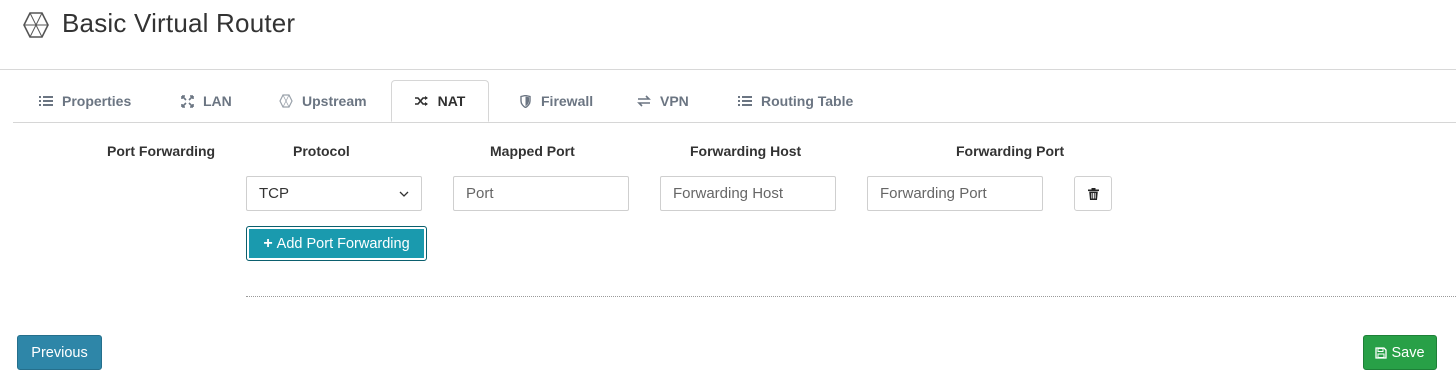 The image size is (1456, 386). I want to click on tab-lan: LAN, so click(206, 101).